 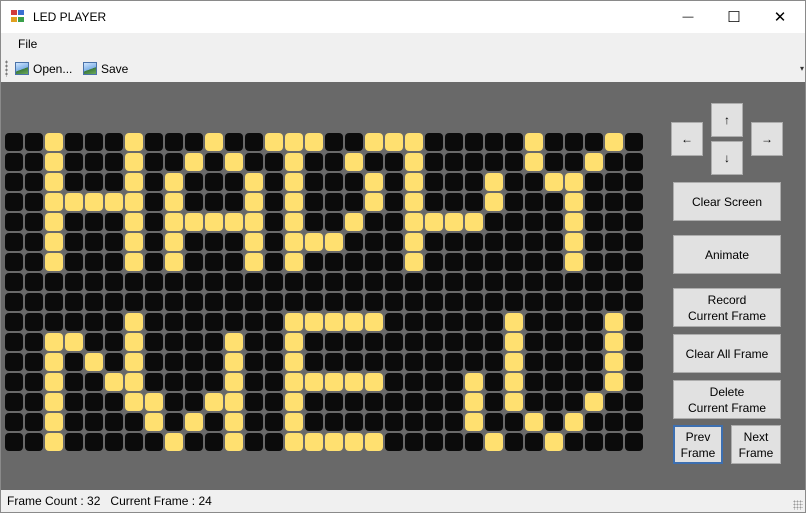 What do you see at coordinates (767, 139) in the screenshot?
I see `shift-right-button: →` at bounding box center [767, 139].